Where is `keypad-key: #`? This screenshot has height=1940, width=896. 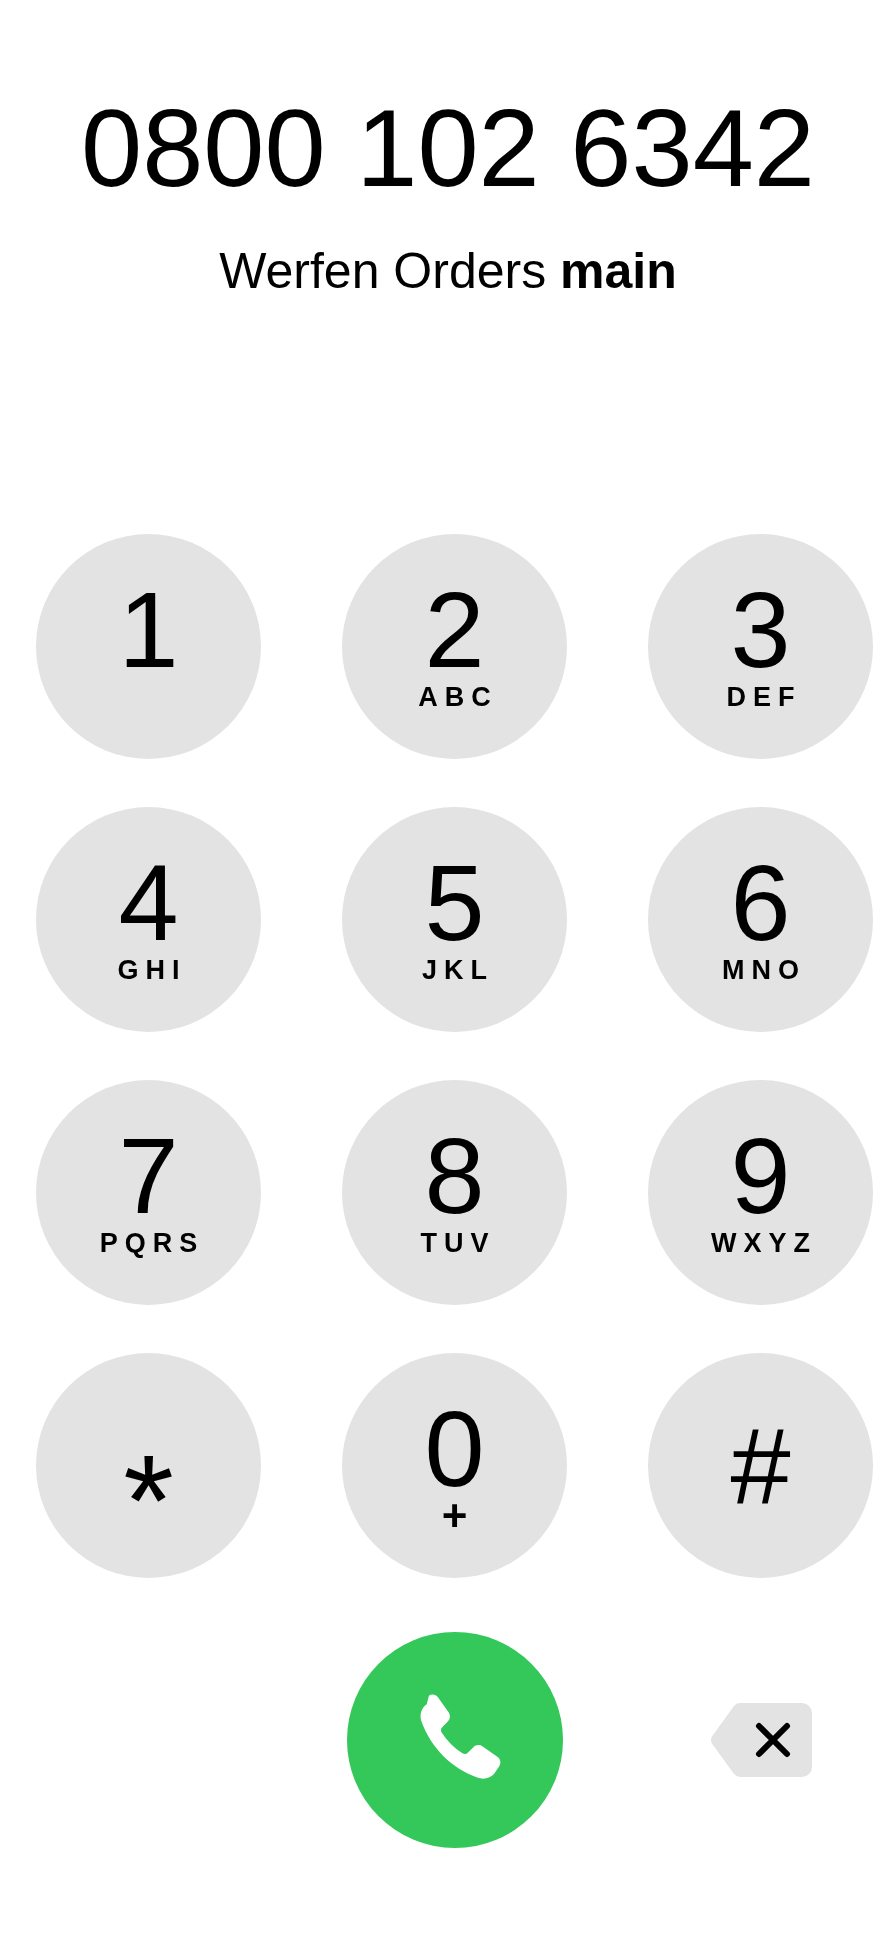 keypad-key: # is located at coordinates (760, 1465).